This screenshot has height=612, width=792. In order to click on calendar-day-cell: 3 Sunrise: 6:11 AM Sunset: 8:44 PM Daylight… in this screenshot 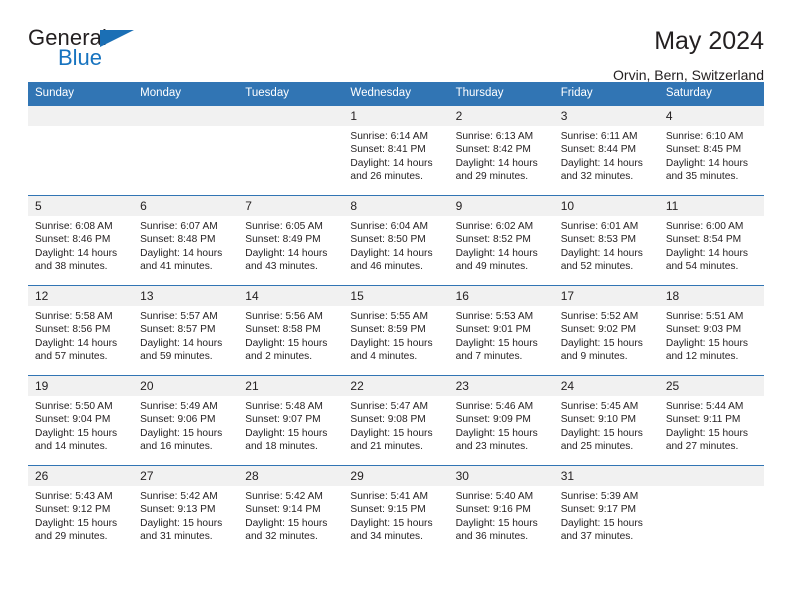, I will do `click(606, 150)`.